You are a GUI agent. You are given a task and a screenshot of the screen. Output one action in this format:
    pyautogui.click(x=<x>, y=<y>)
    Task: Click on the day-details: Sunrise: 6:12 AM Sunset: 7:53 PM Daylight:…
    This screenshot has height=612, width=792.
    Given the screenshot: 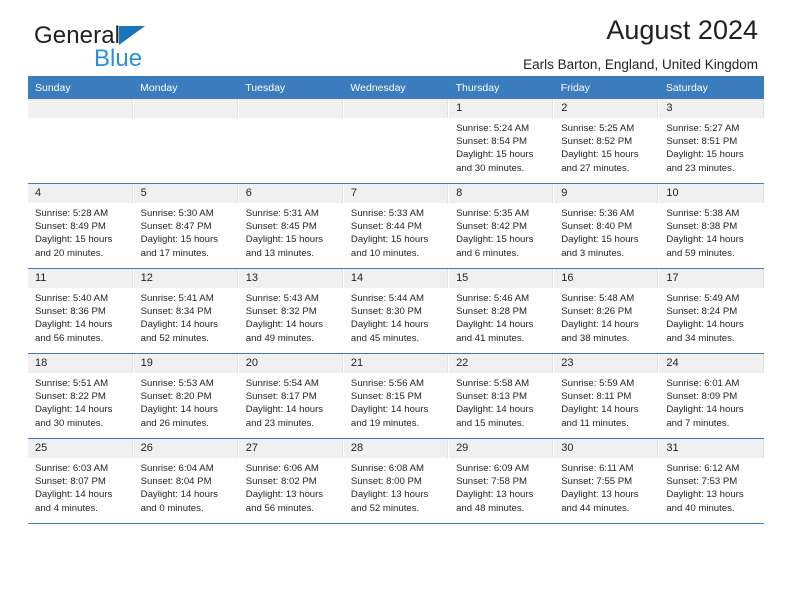 What is the action you would take?
    pyautogui.click(x=711, y=486)
    